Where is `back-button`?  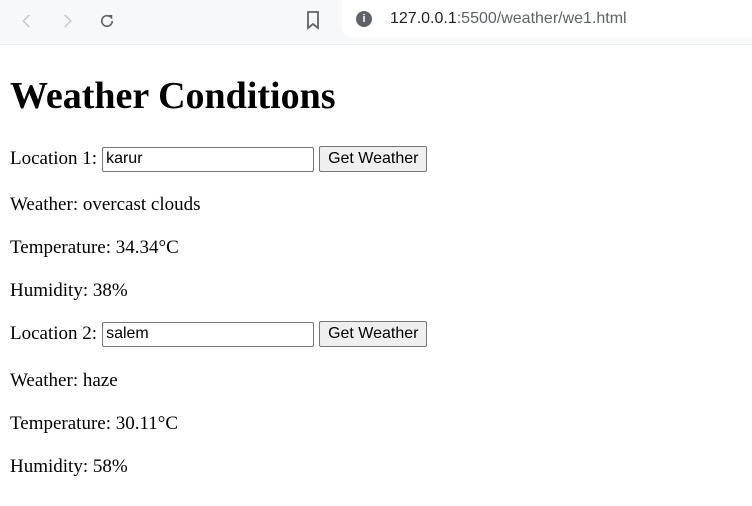
back-button is located at coordinates (27, 21).